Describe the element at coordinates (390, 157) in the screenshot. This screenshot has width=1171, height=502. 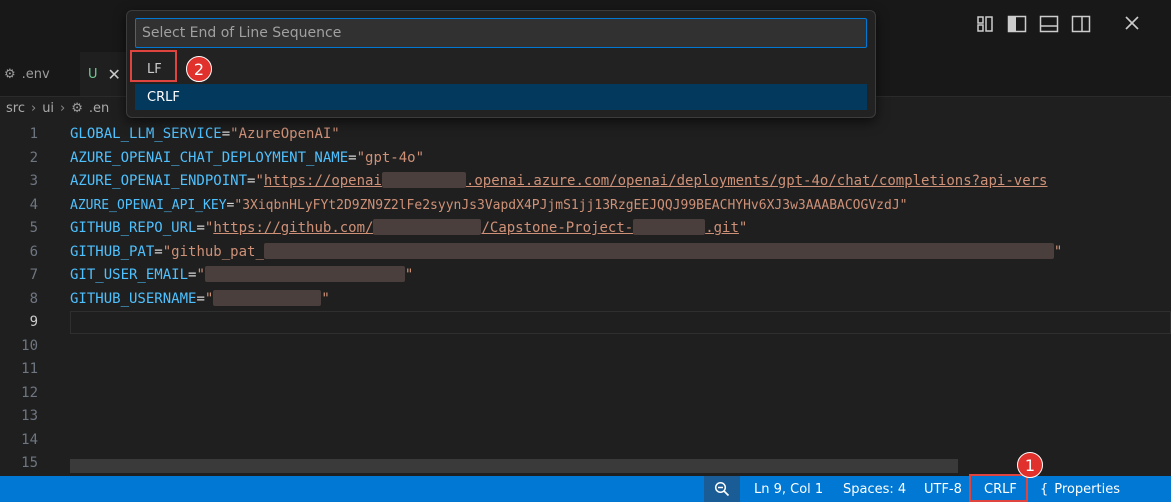
I see `env-value: "gpt-4o"` at that location.